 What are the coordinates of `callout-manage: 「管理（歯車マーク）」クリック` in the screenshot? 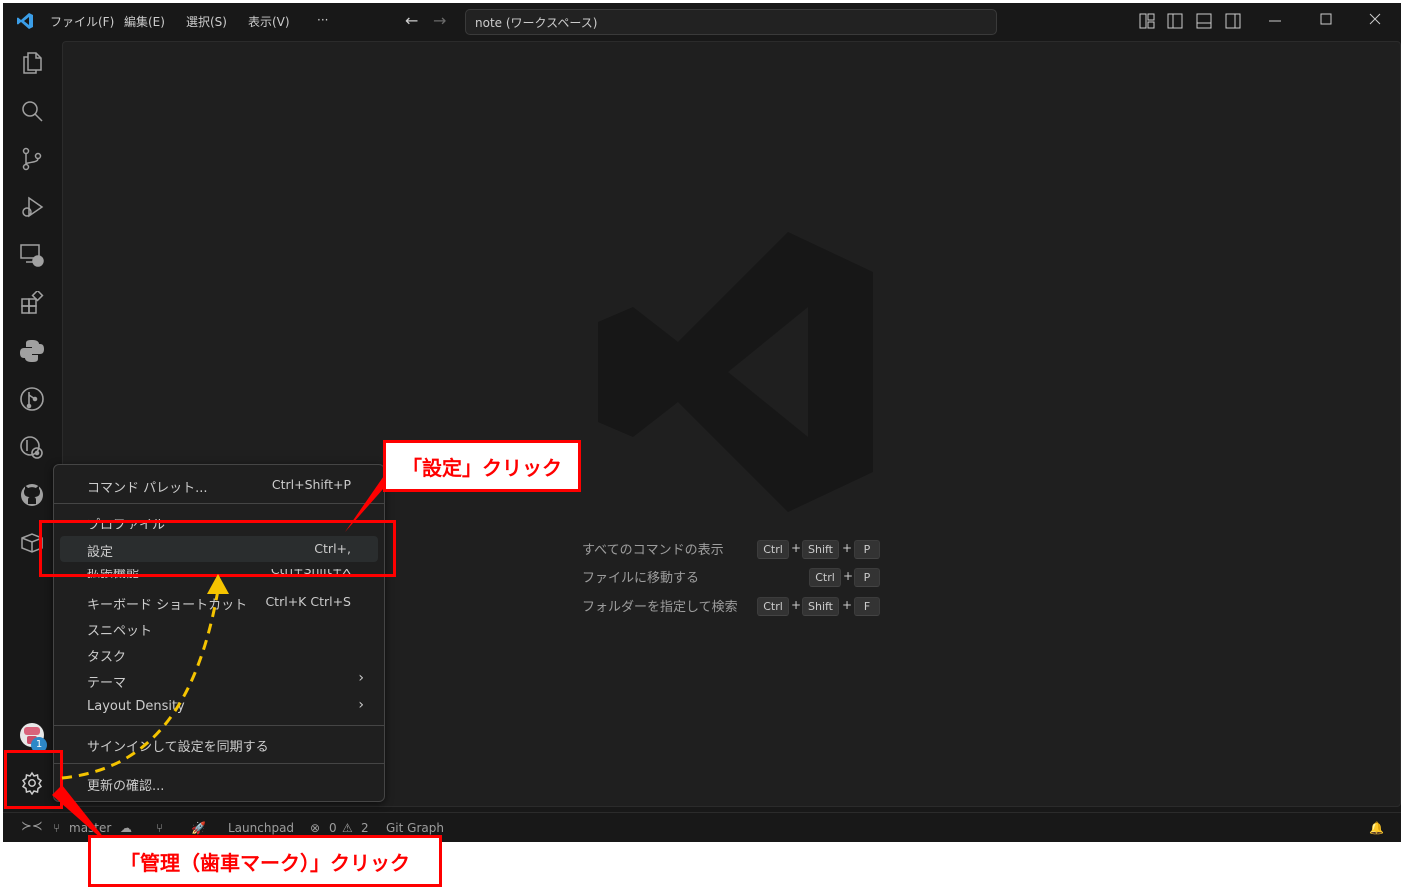 It's located at (265, 861).